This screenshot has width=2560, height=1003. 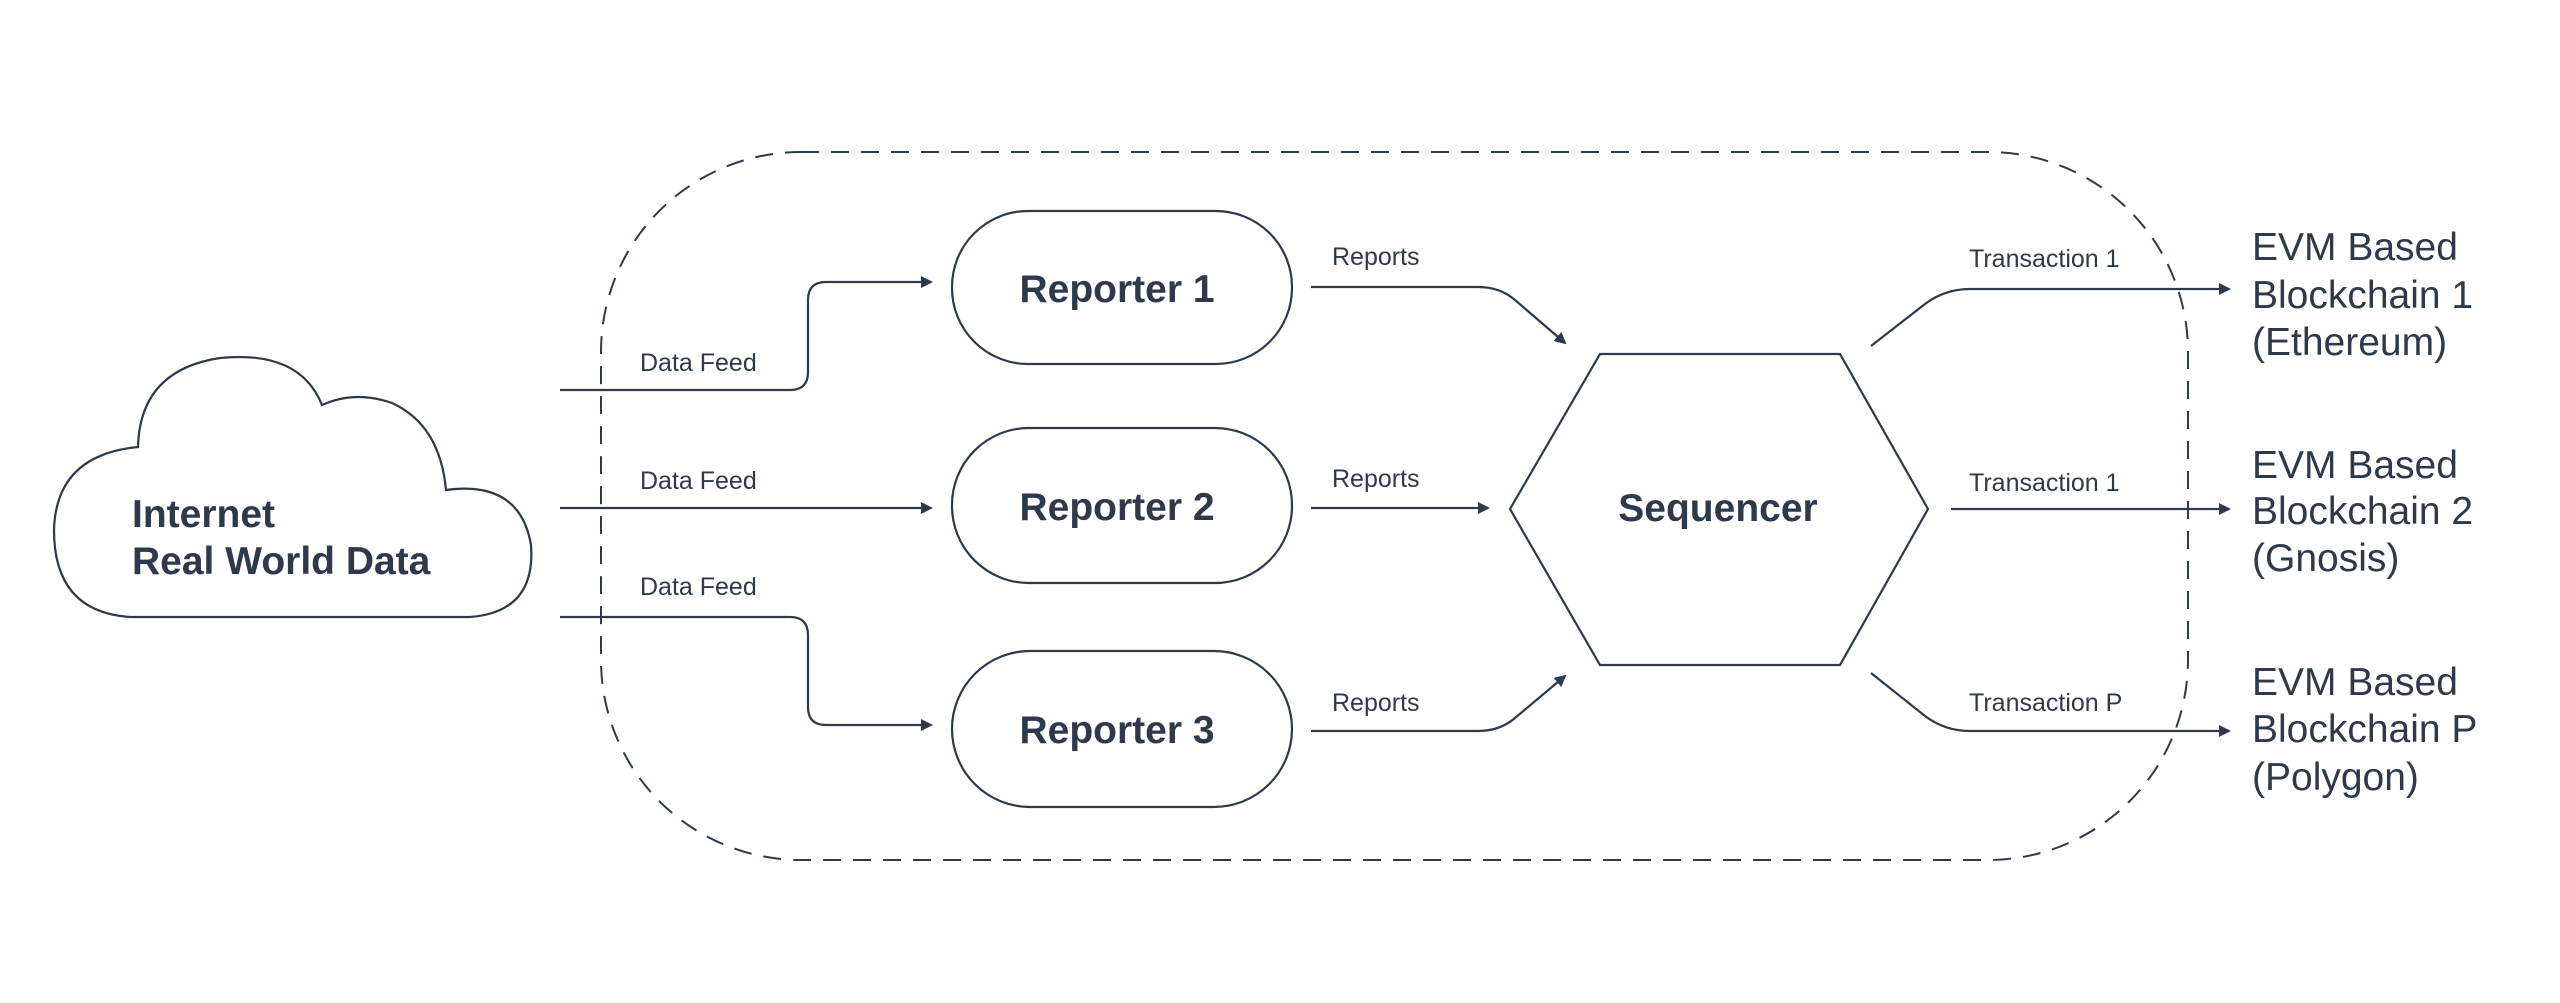 What do you see at coordinates (1376, 703) in the screenshot?
I see `reports-label-3: Reports` at bounding box center [1376, 703].